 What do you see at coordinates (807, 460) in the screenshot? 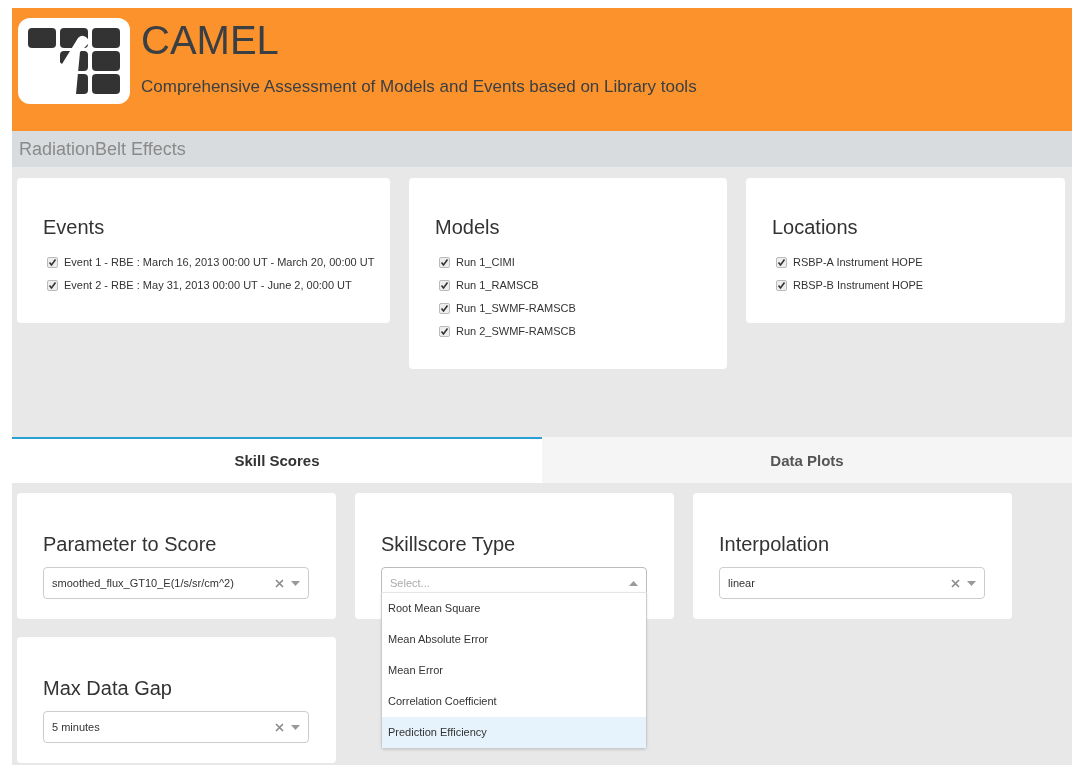
I see `tab: Data Plots` at bounding box center [807, 460].